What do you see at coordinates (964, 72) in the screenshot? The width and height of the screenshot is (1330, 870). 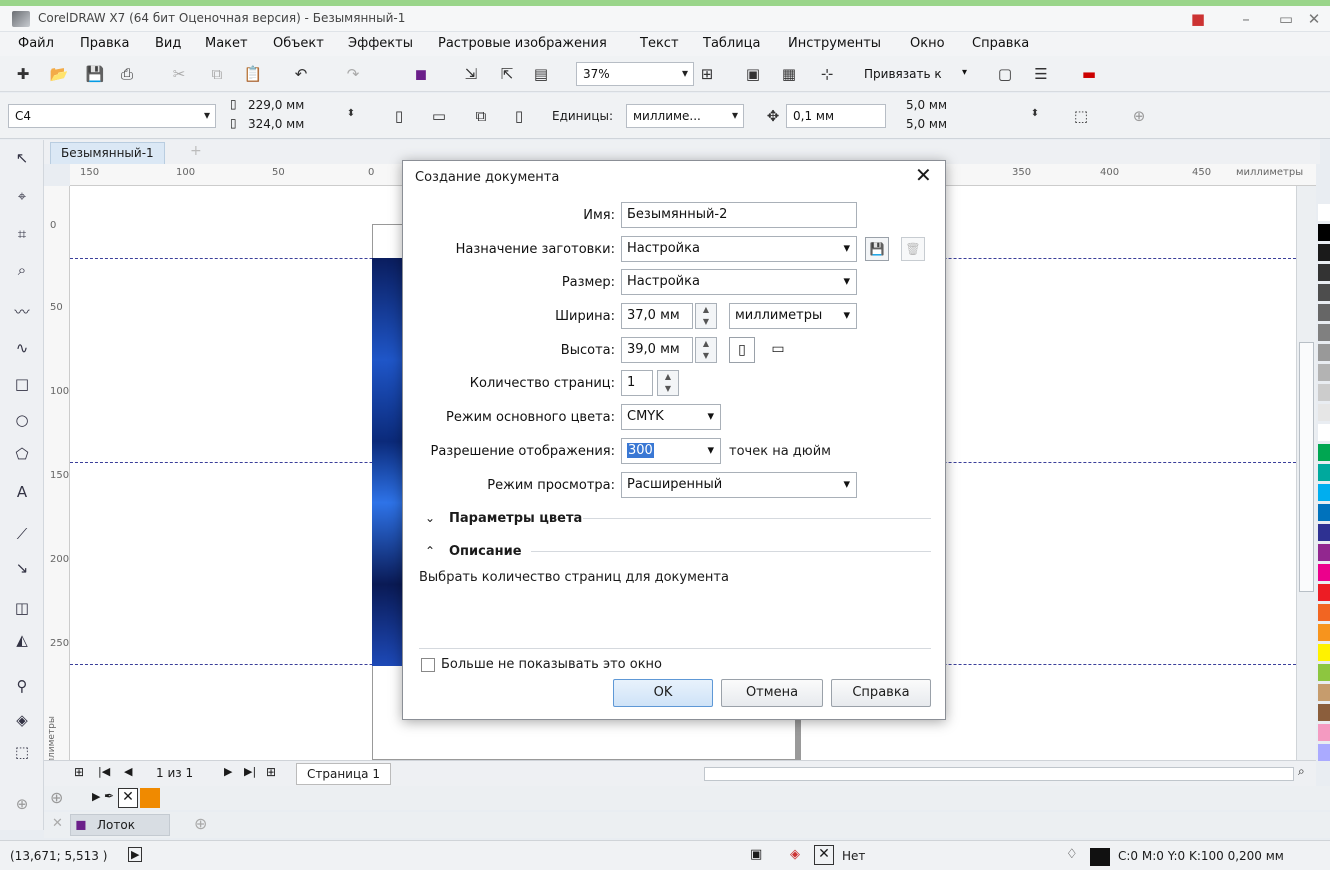 I see `snap-chevron-icon: ▾` at bounding box center [964, 72].